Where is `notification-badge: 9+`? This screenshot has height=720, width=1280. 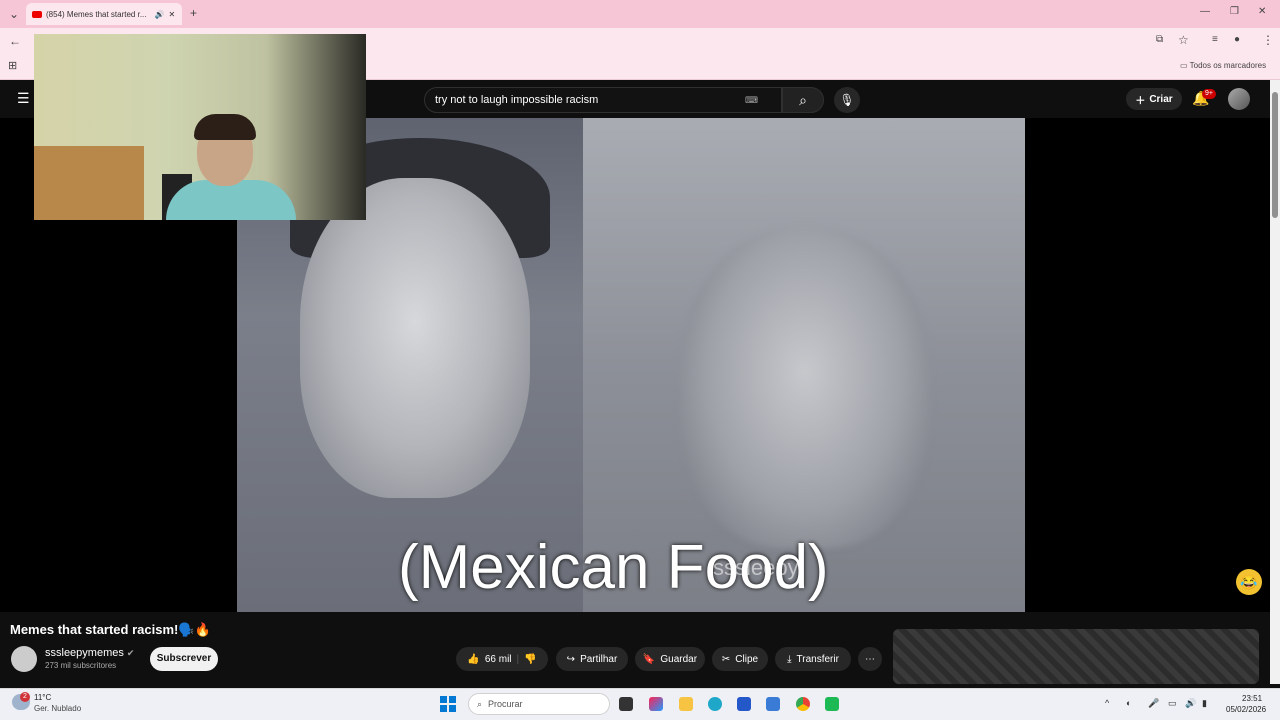 notification-badge: 9+ is located at coordinates (1209, 94).